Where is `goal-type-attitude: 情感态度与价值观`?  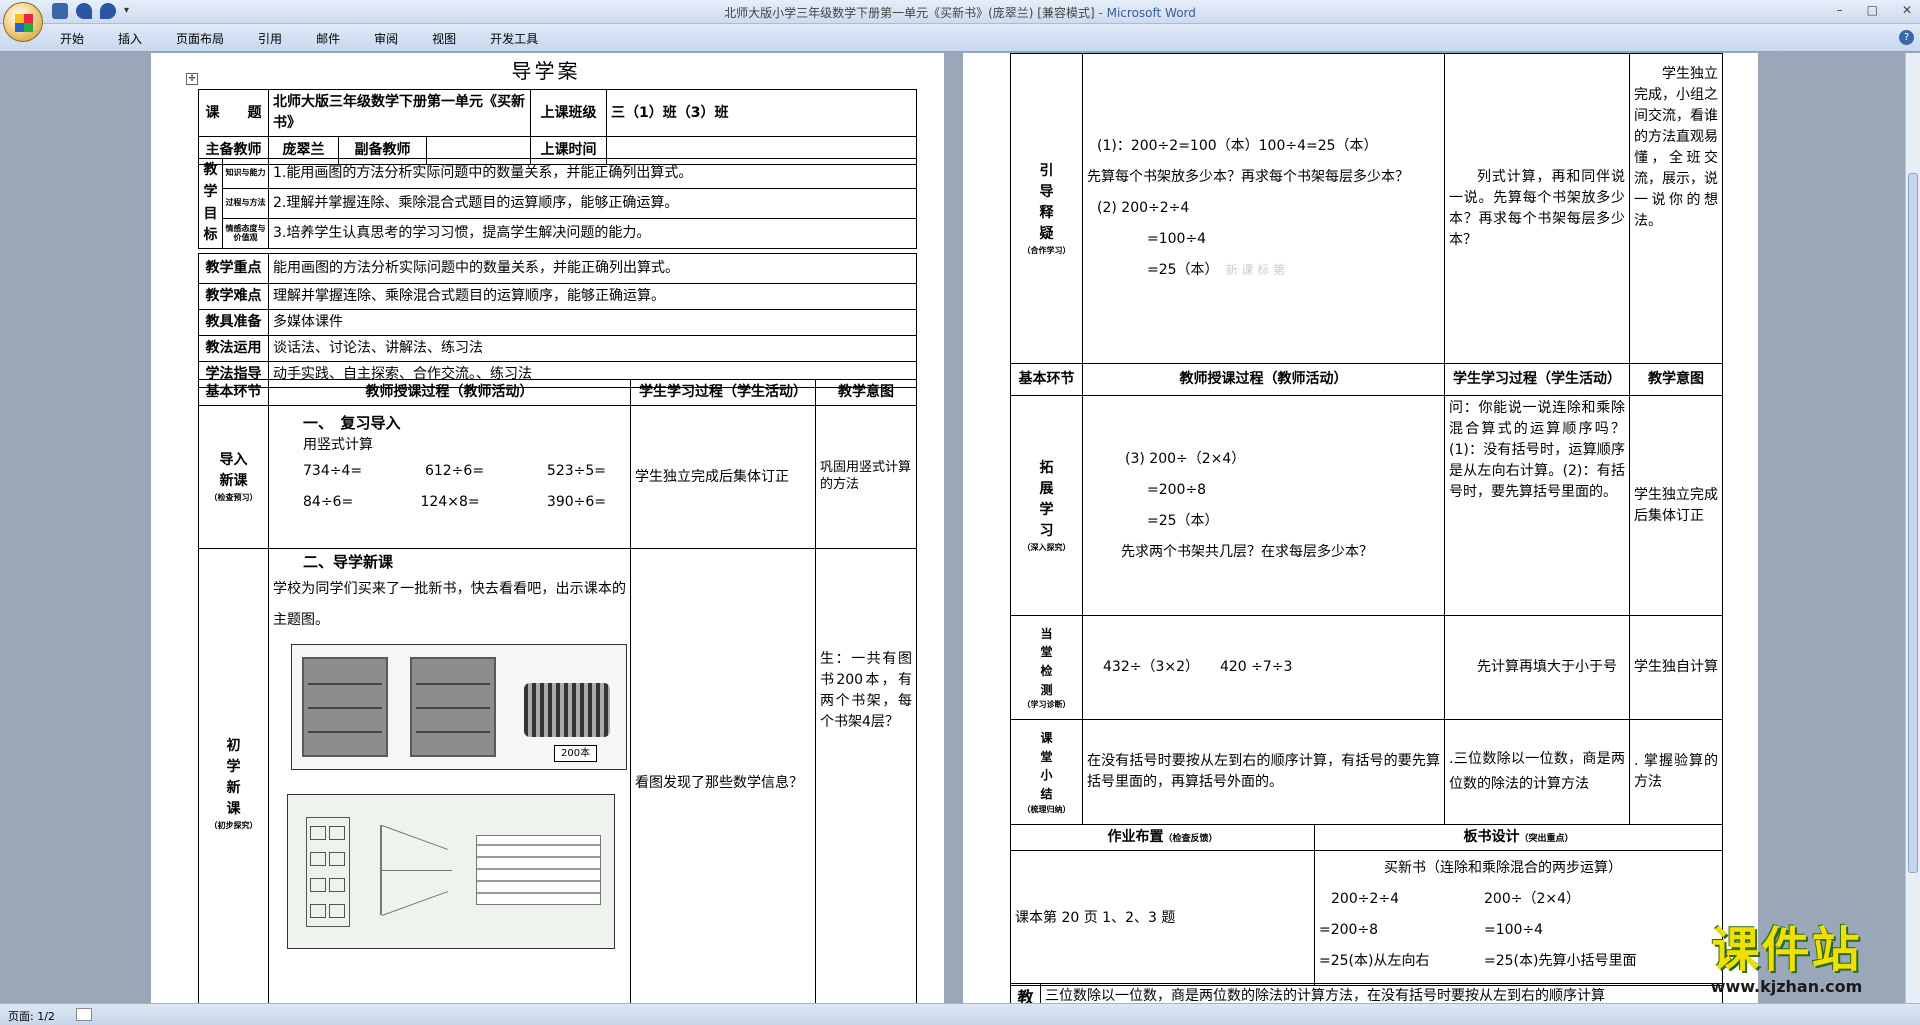
goal-type-attitude: 情感态度与价值观 is located at coordinates (245, 232).